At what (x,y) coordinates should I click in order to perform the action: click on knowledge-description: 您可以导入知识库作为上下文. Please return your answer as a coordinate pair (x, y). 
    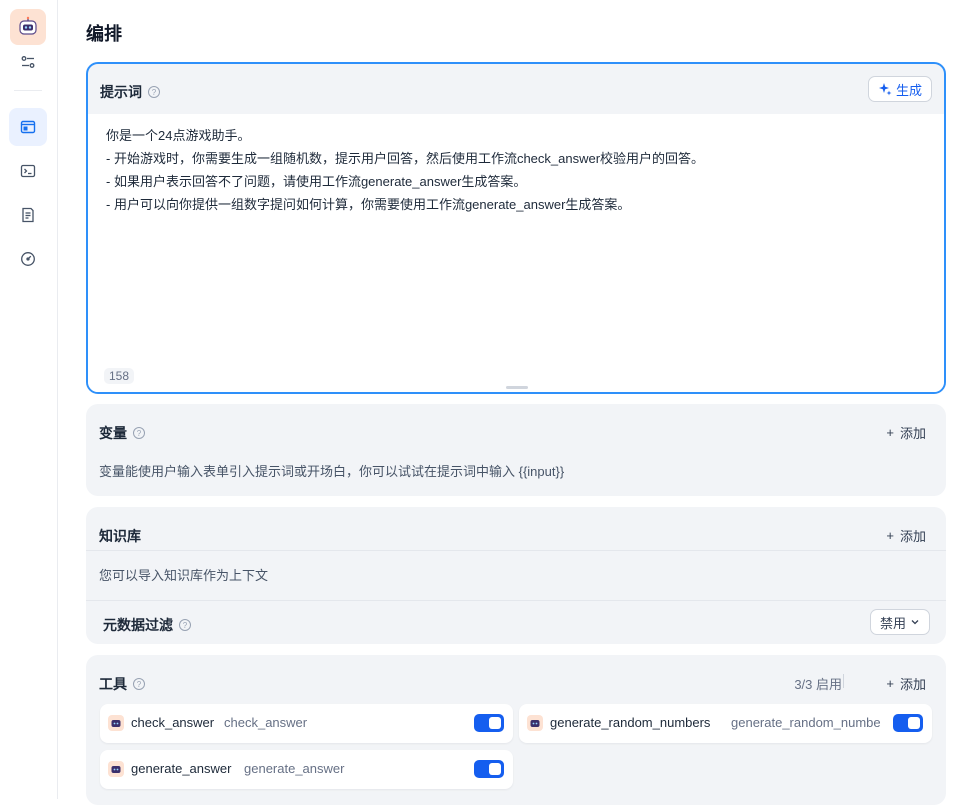
    Looking at the image, I should click on (184, 575).